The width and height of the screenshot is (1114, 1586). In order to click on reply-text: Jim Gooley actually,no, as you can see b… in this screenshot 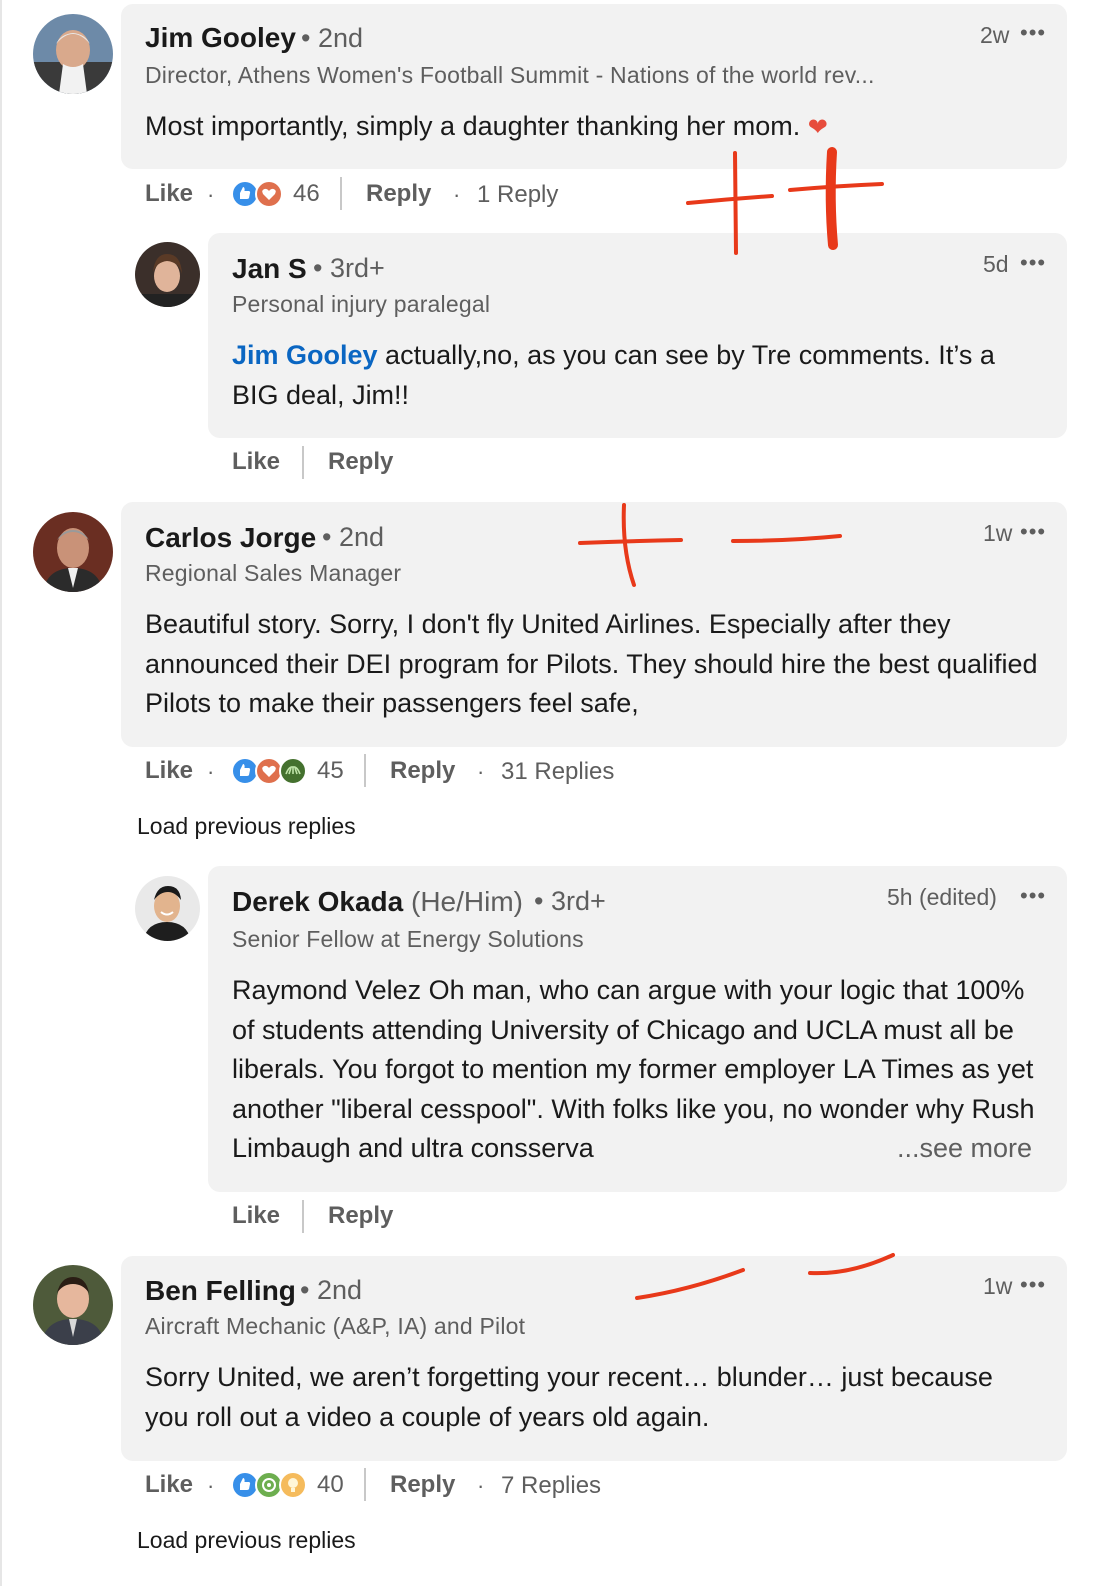, I will do `click(639, 375)`.